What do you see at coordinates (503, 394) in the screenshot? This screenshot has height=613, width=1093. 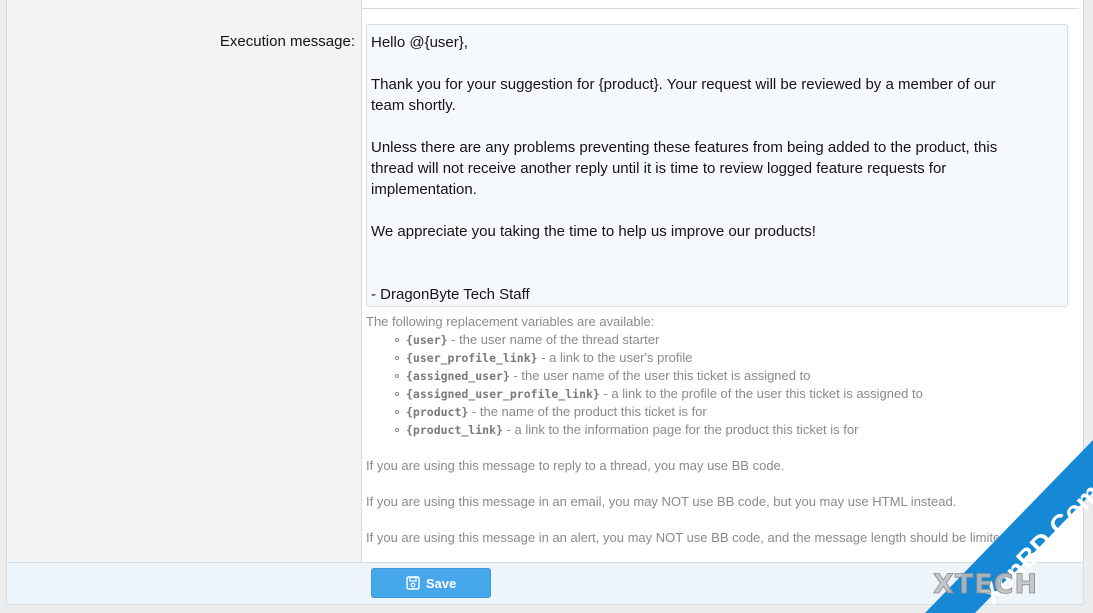 I see `variable-code: {assigned_user_profile_link}` at bounding box center [503, 394].